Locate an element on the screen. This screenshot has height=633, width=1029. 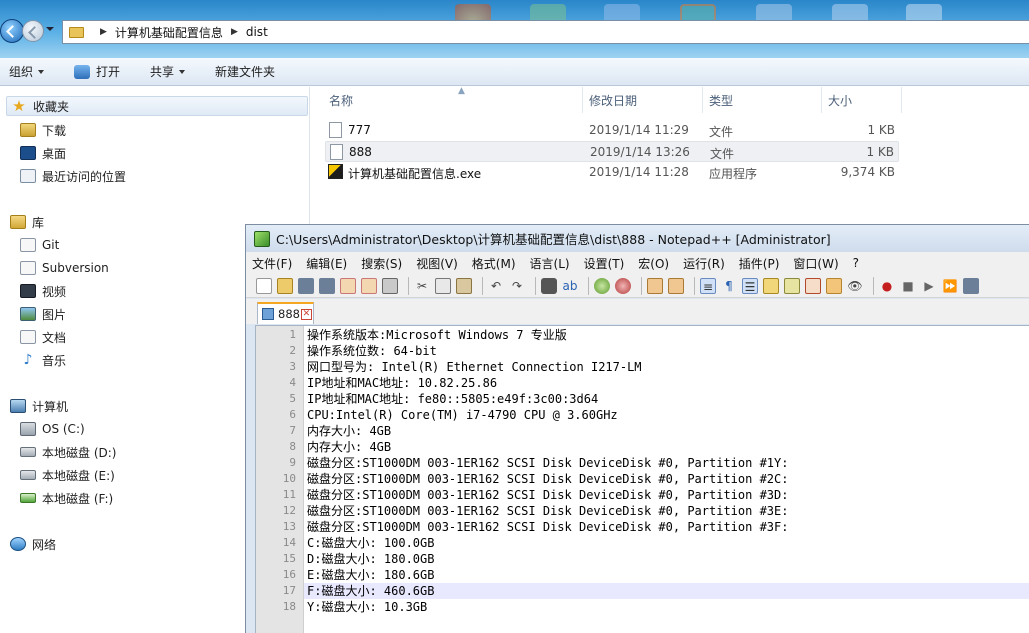
nav-item-downloads: 下载 is located at coordinates (43, 130).